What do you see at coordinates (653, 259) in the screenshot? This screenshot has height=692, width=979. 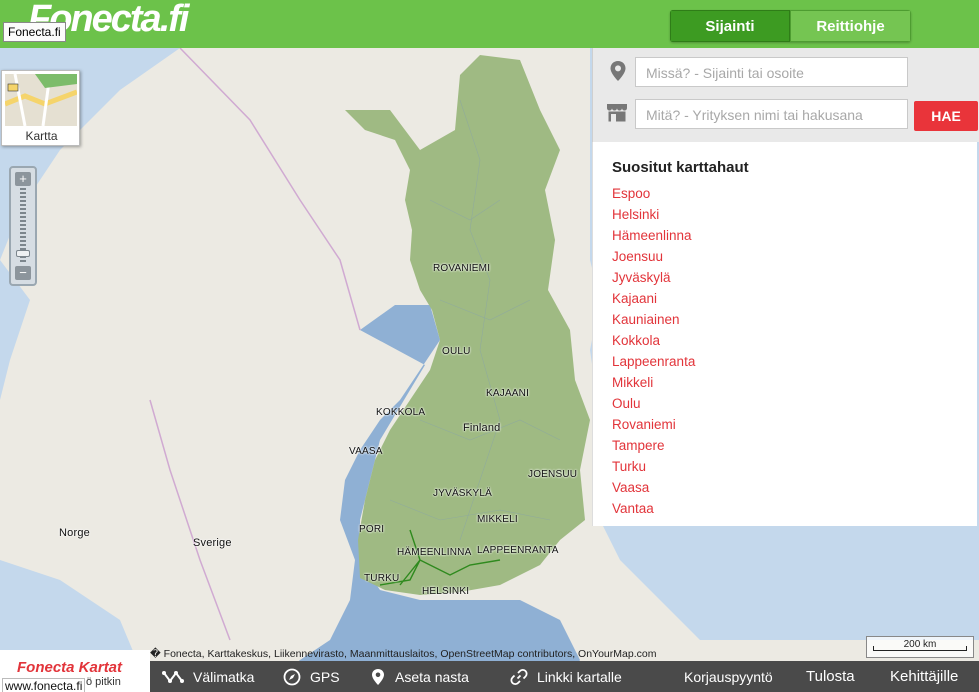 I see `popular-link-joensuu: Joensuu` at bounding box center [653, 259].